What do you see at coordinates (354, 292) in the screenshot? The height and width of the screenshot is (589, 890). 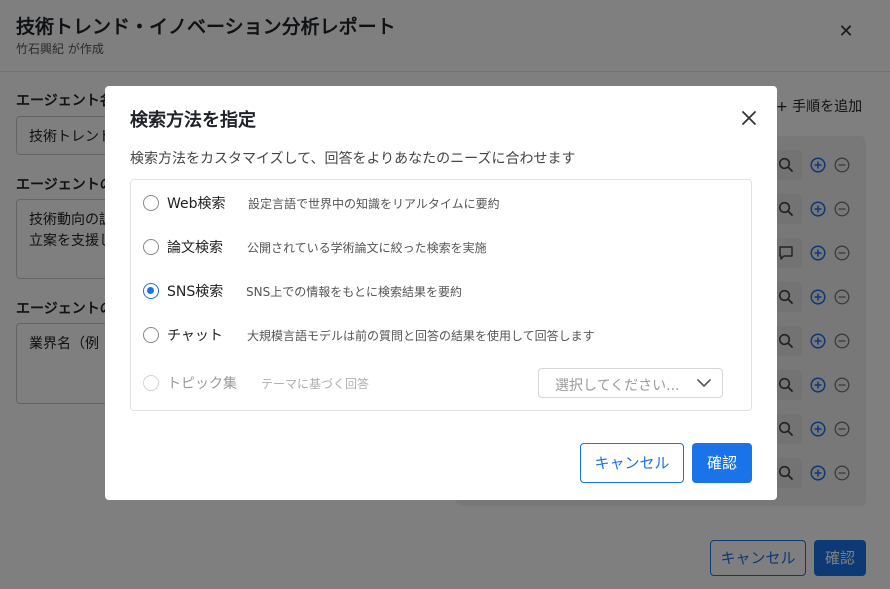 I see `option-description: SNS上での情報をもとに検索結果を要約` at bounding box center [354, 292].